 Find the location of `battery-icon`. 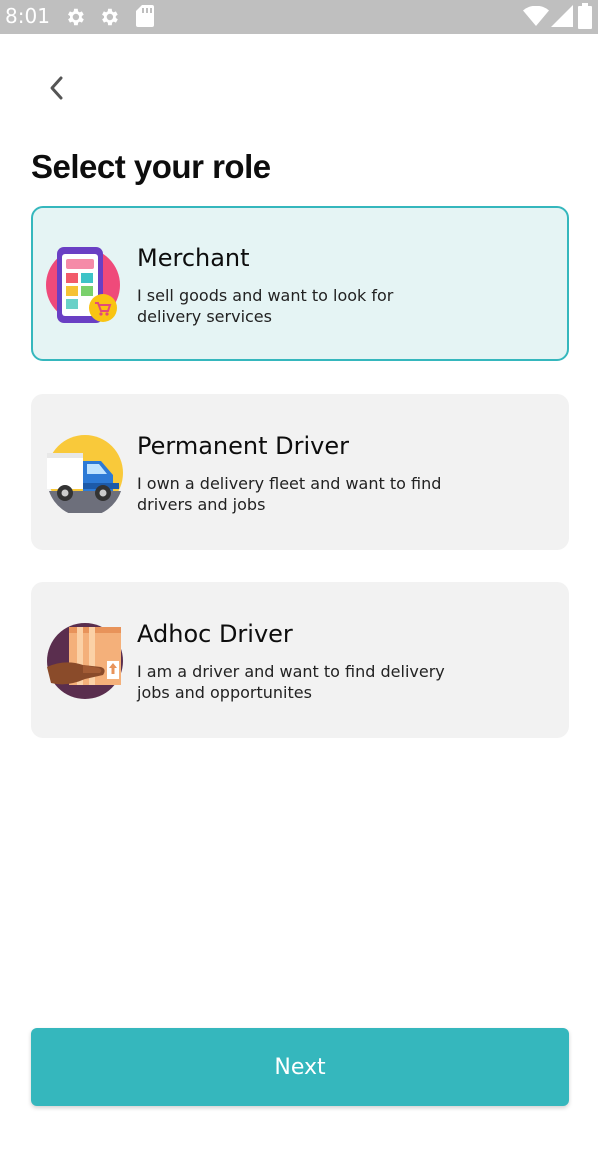

battery-icon is located at coordinates (585, 18).